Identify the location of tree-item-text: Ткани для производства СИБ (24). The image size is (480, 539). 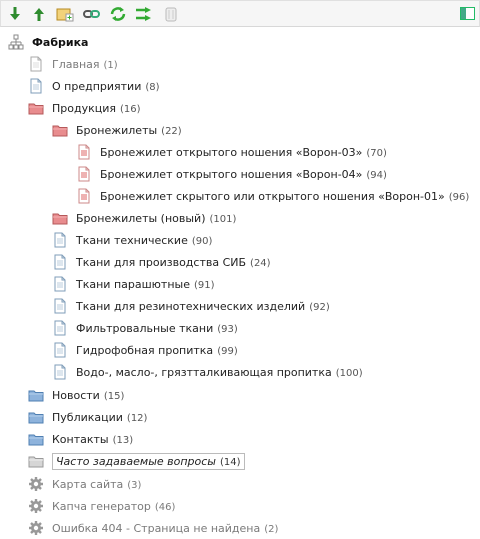
(173, 262).